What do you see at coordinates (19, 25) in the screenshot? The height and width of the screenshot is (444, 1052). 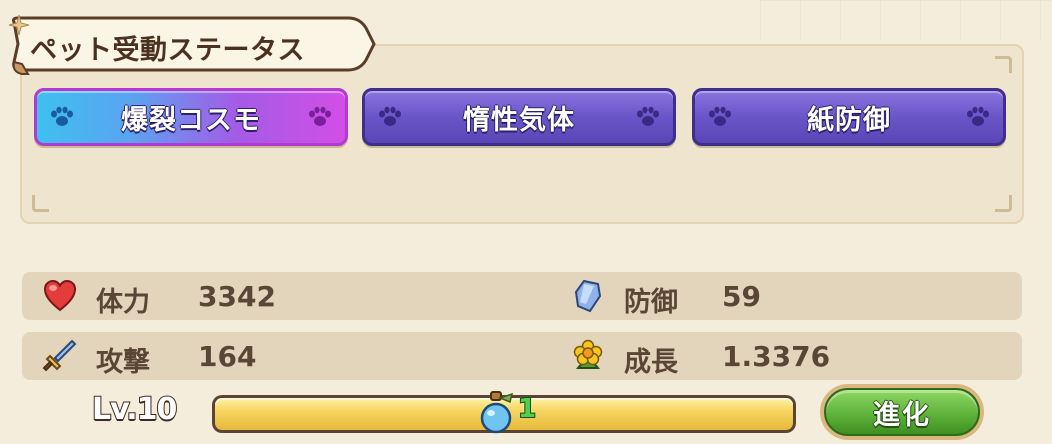 I see `sparkle-icon` at bounding box center [19, 25].